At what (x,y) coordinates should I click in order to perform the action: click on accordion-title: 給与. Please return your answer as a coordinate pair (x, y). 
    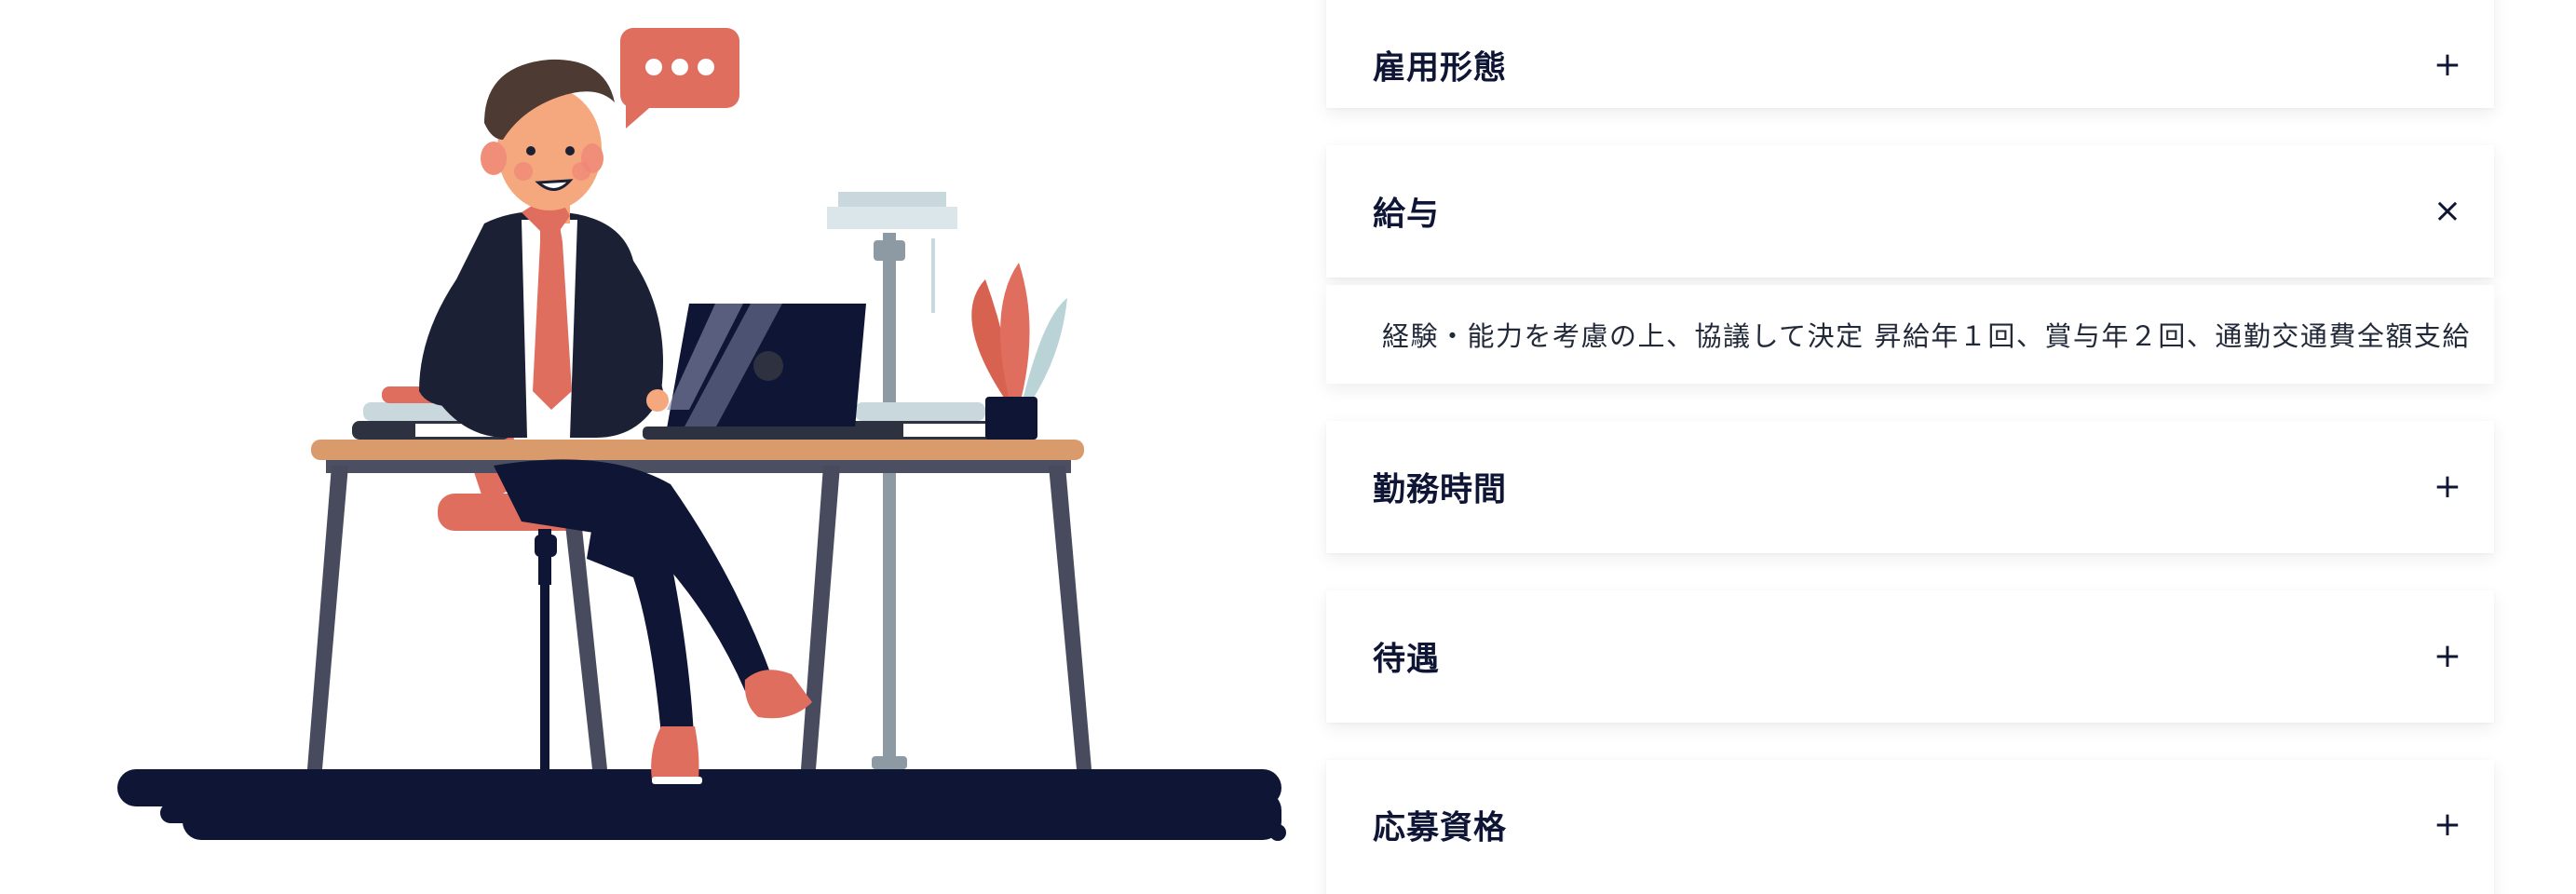
    Looking at the image, I should click on (1407, 215).